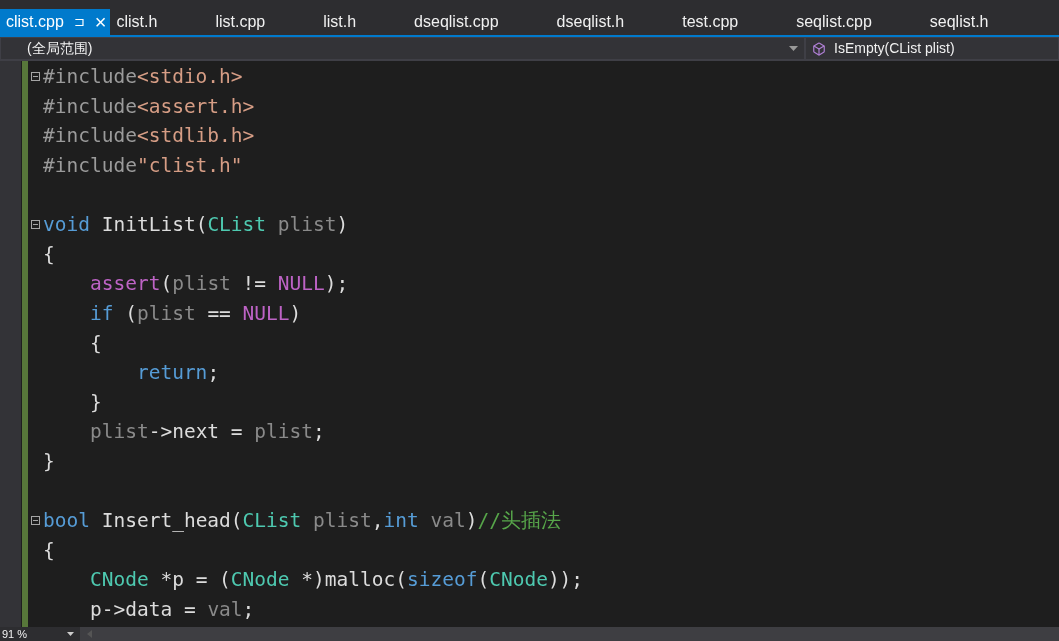 Image resolution: width=1059 pixels, height=641 pixels. What do you see at coordinates (171, 609) in the screenshot?
I see `code-line: p->data = val;` at bounding box center [171, 609].